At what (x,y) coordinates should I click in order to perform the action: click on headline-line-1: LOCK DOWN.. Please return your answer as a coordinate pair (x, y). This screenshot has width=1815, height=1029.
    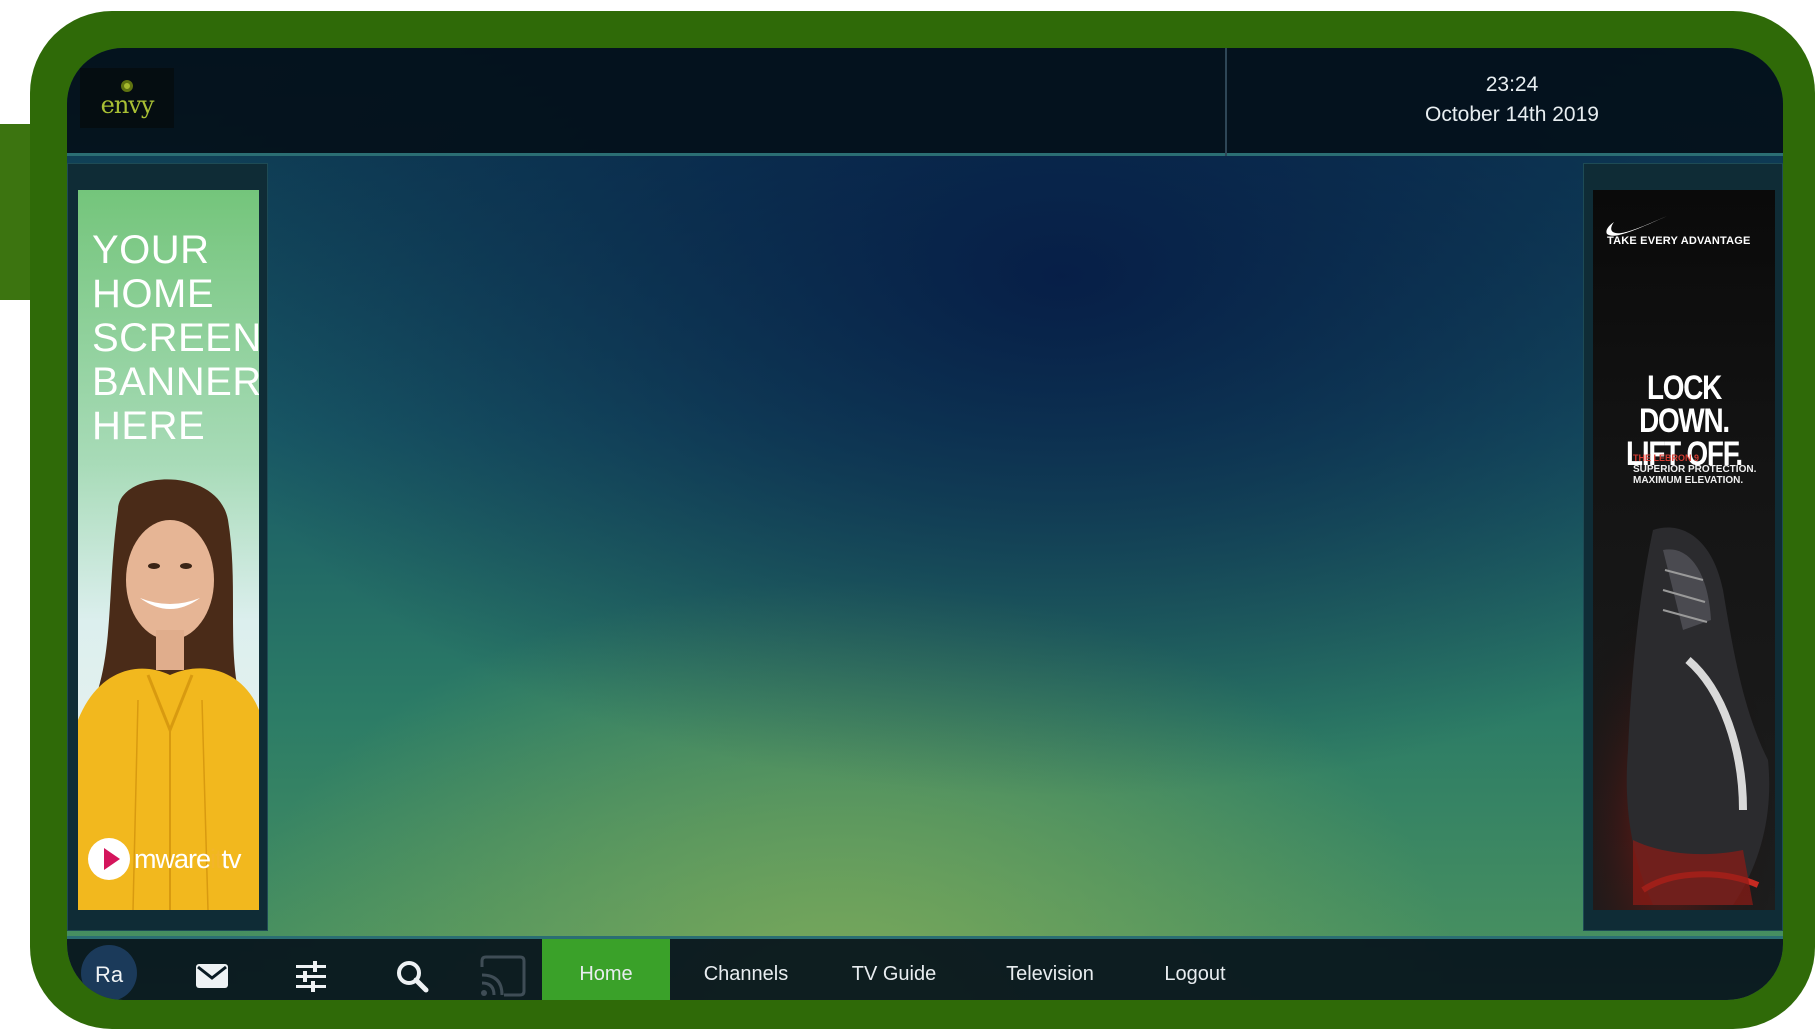
    Looking at the image, I should click on (1684, 404).